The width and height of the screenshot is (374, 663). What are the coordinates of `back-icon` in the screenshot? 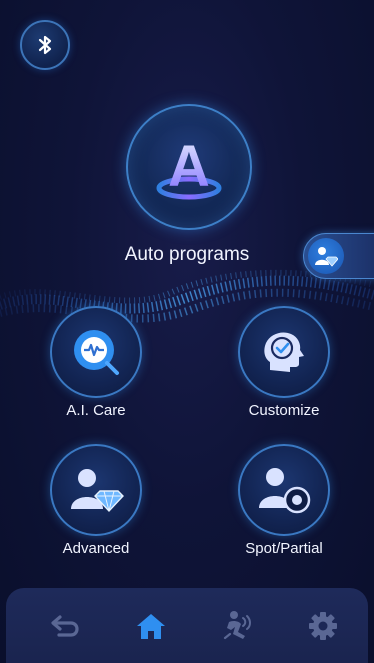 It's located at (65, 626).